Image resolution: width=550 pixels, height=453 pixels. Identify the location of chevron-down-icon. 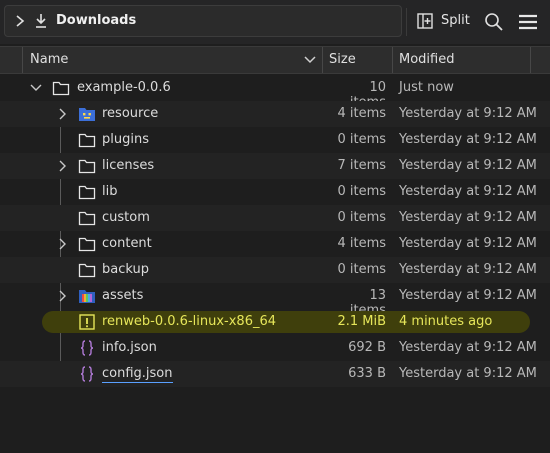
(36, 88).